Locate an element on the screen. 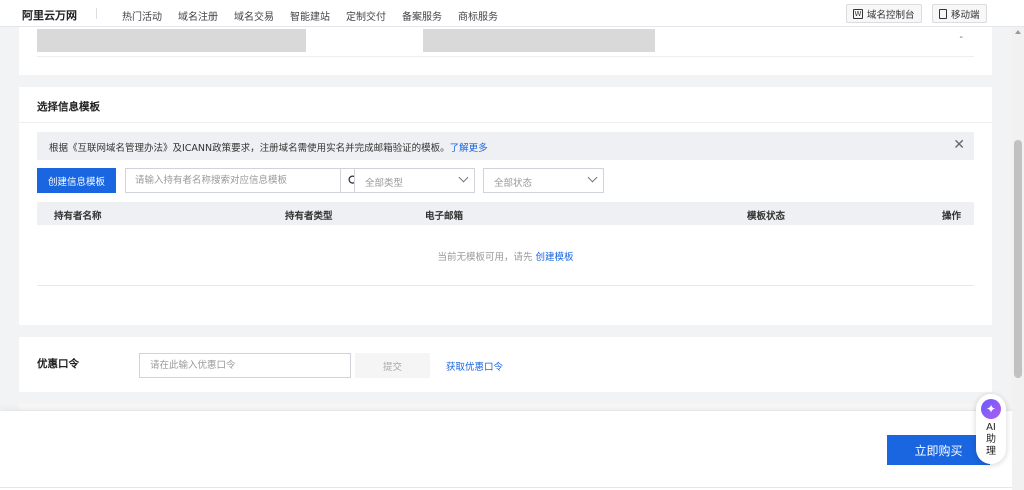 Image resolution: width=1024 pixels, height=490 pixels. domain-info-card: - is located at coordinates (505, 51).